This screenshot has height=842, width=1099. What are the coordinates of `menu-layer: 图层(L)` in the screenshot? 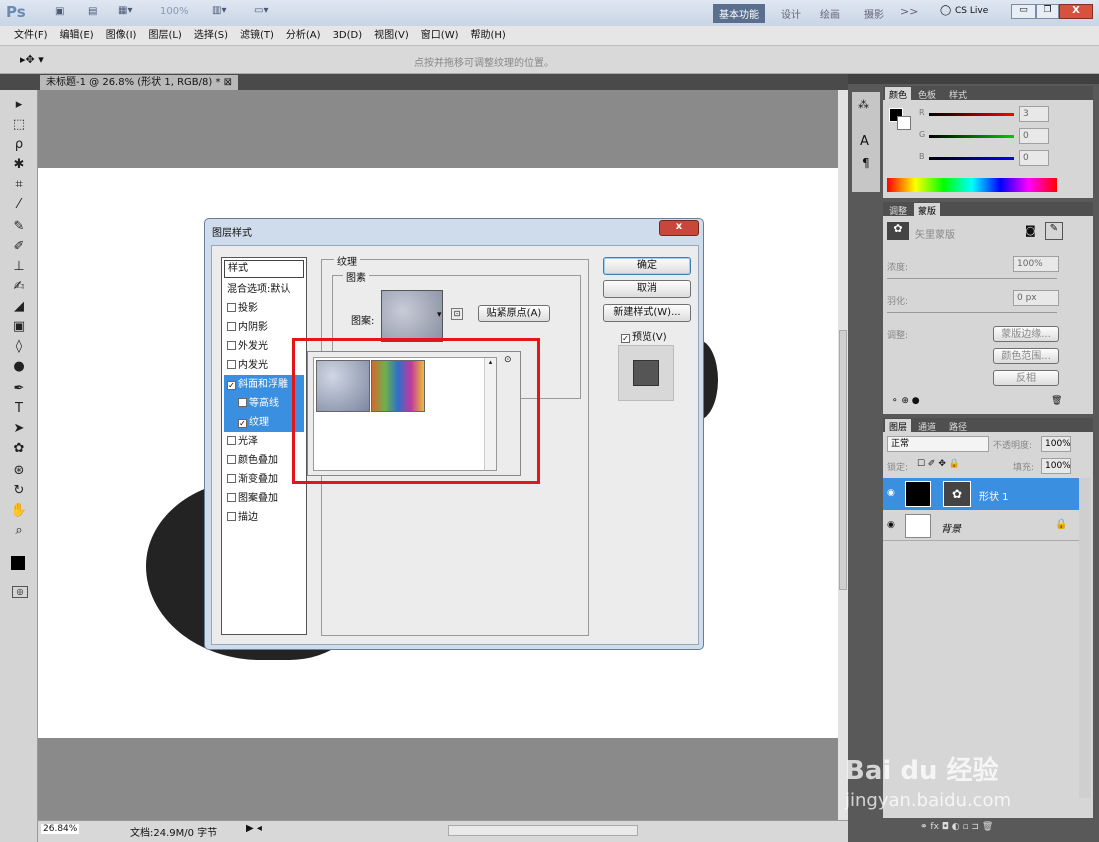 It's located at (164, 36).